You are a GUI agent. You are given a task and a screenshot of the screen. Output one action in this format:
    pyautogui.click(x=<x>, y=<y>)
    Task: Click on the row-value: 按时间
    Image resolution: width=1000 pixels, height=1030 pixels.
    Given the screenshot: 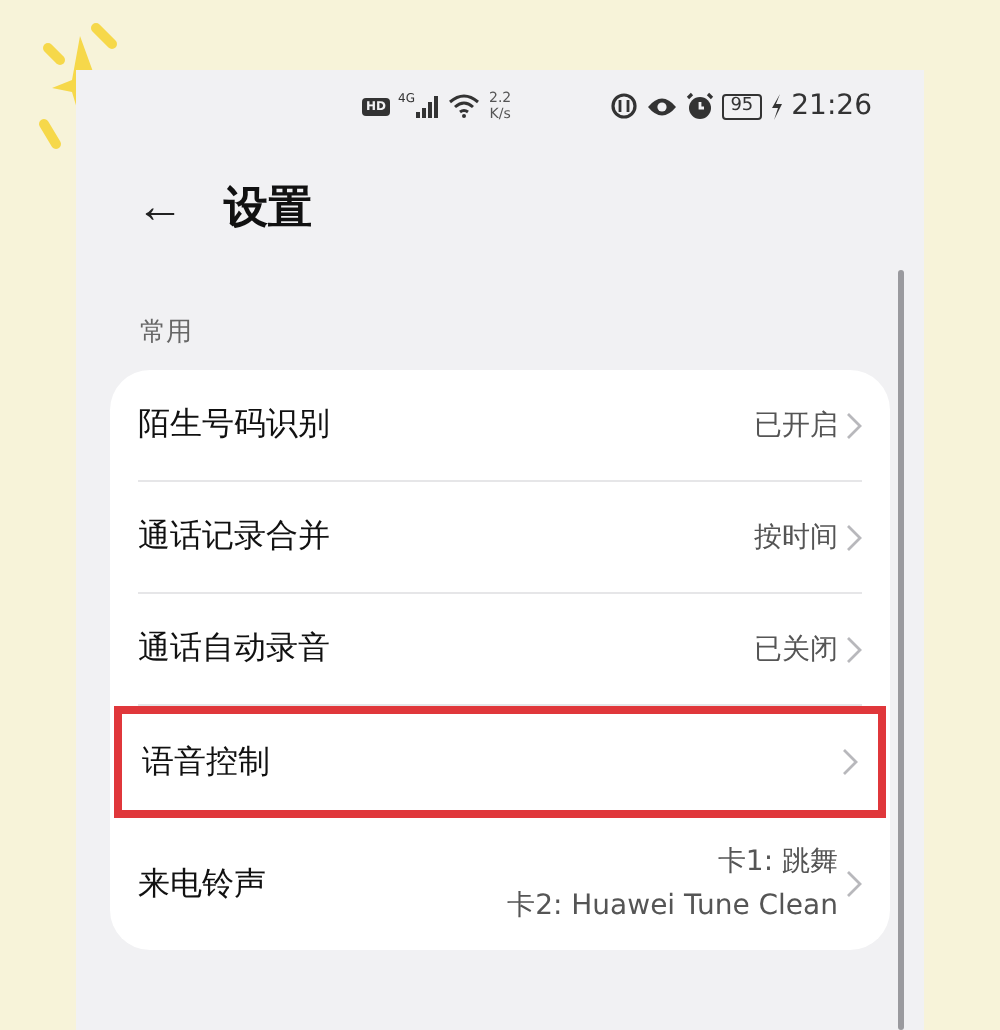 What is the action you would take?
    pyautogui.click(x=796, y=537)
    